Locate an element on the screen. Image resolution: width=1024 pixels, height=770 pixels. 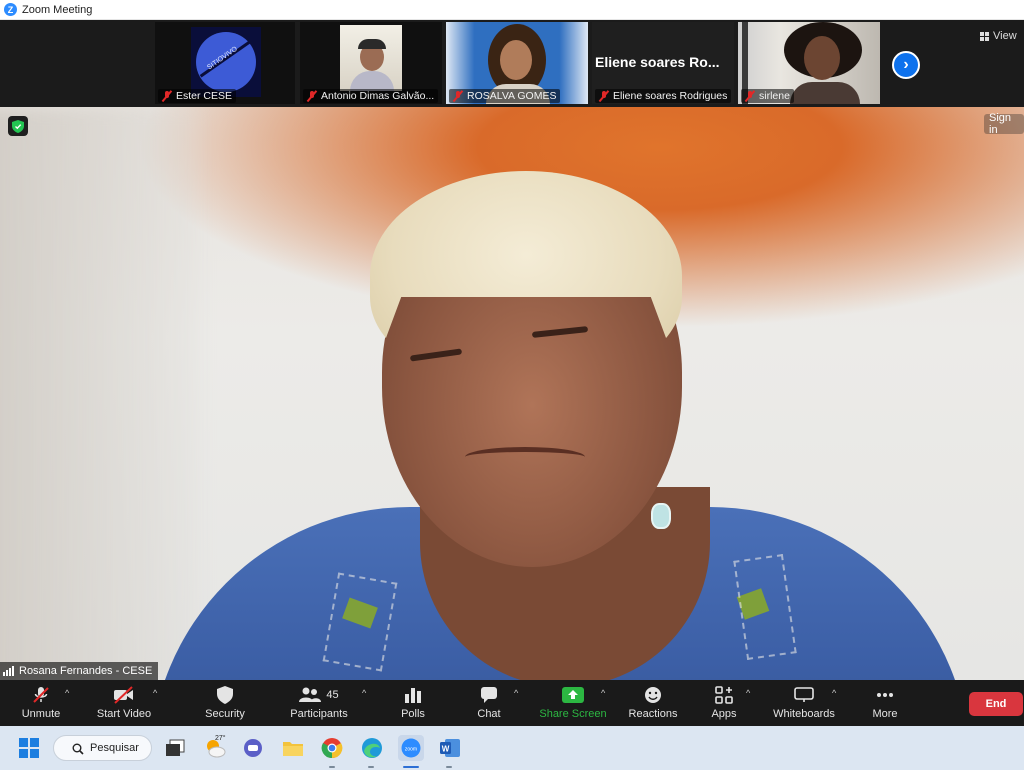
encryption-shield-icon is located at coordinates (18, 126).